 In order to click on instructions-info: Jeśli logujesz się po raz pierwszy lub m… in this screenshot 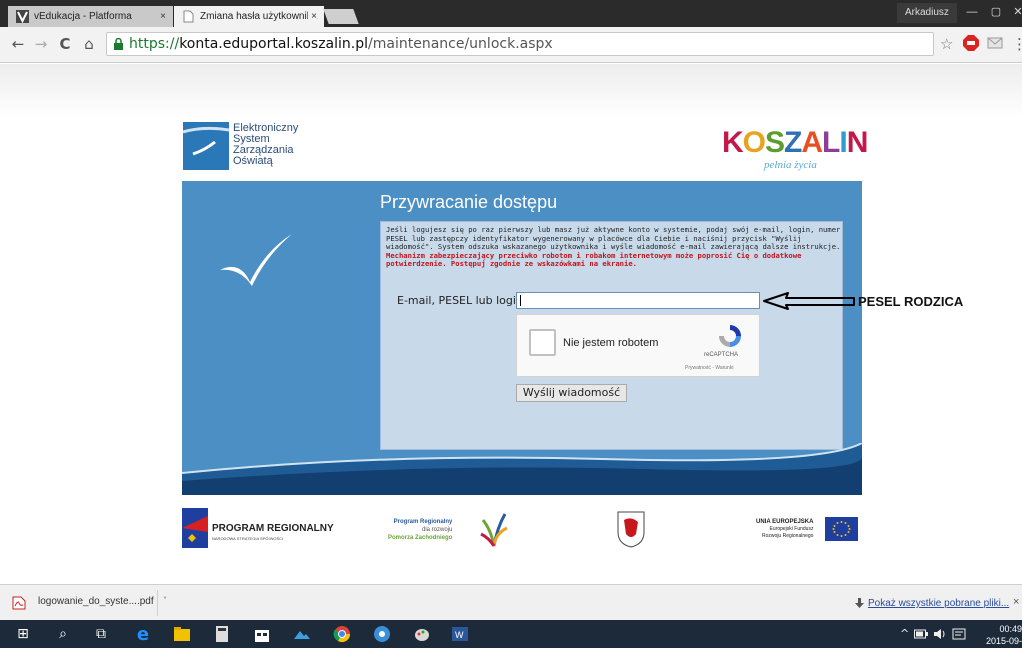, I will do `click(613, 238)`.